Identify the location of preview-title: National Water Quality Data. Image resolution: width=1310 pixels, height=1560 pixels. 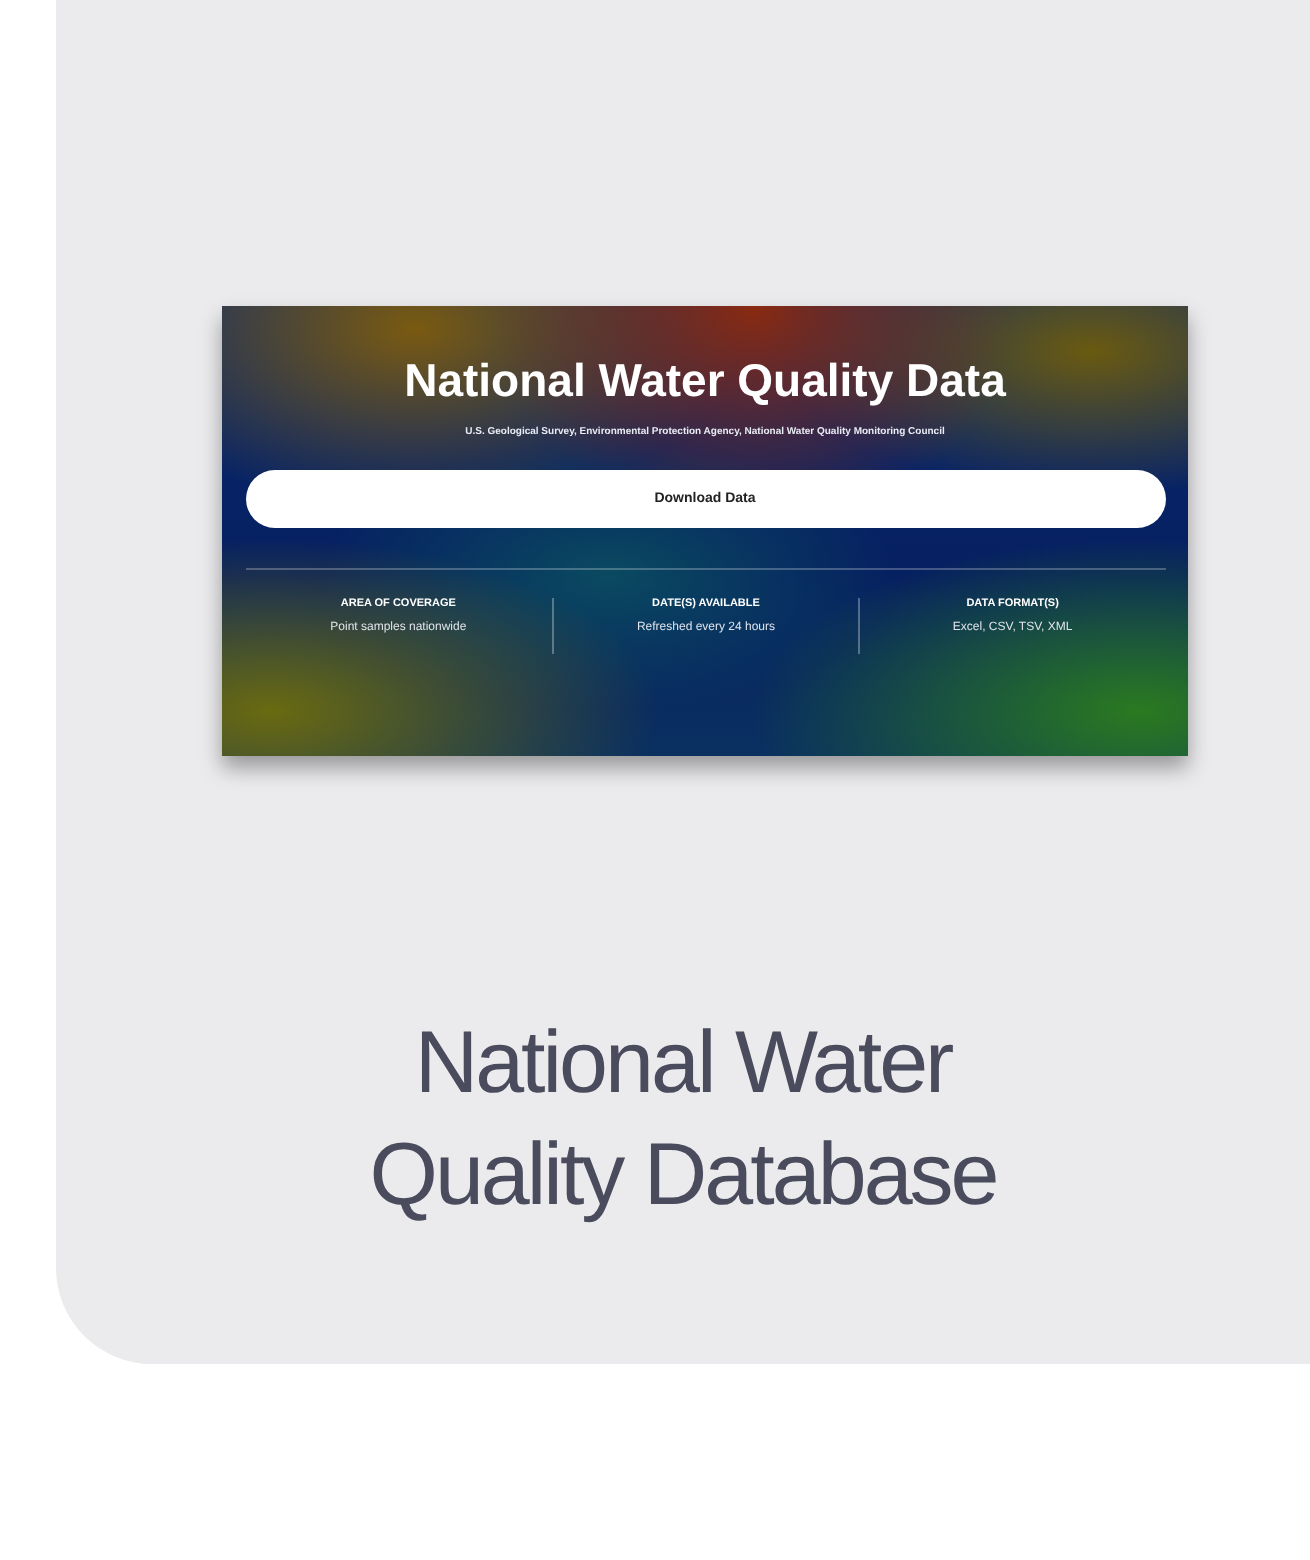
(705, 381).